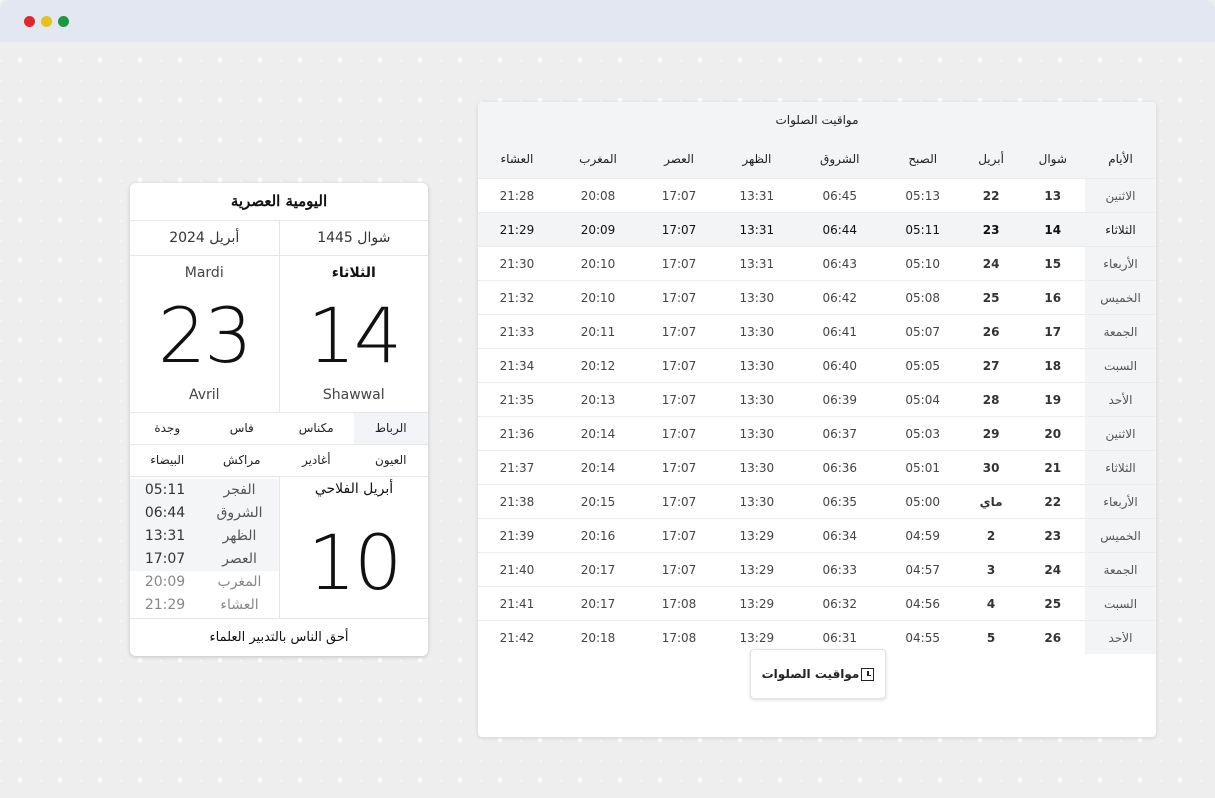 This screenshot has width=1215, height=798. I want to click on month-year-row: أبريل 2024 شوال 1445, so click(279, 238).